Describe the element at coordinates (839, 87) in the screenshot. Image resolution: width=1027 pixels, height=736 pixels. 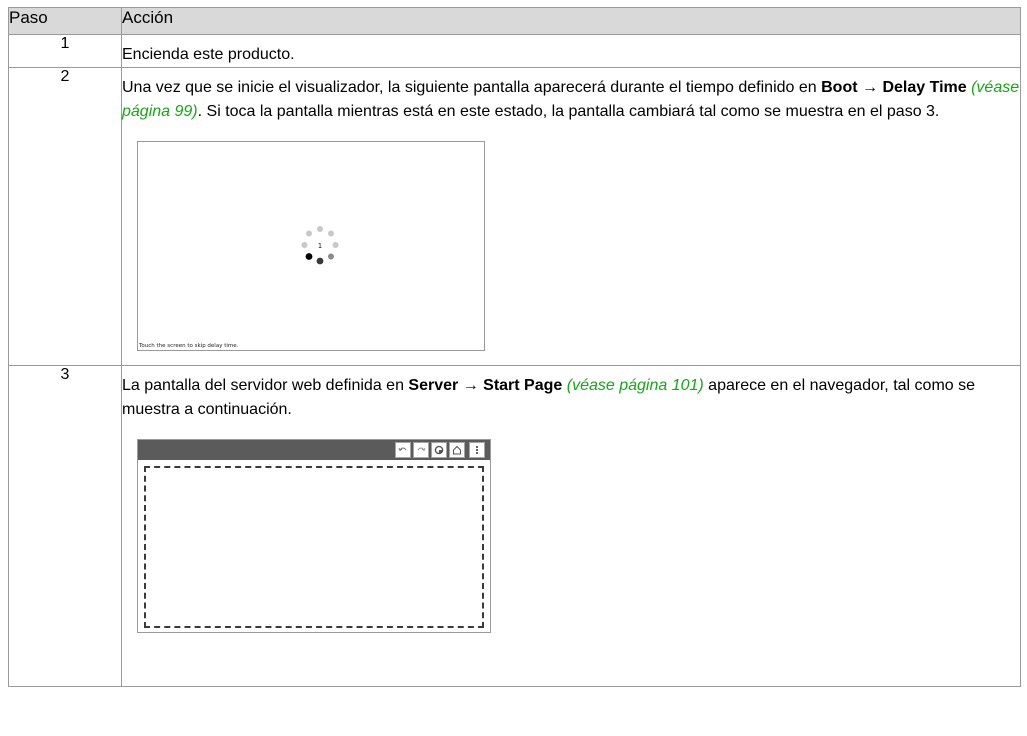
I see `menu-boot: Boot` at that location.